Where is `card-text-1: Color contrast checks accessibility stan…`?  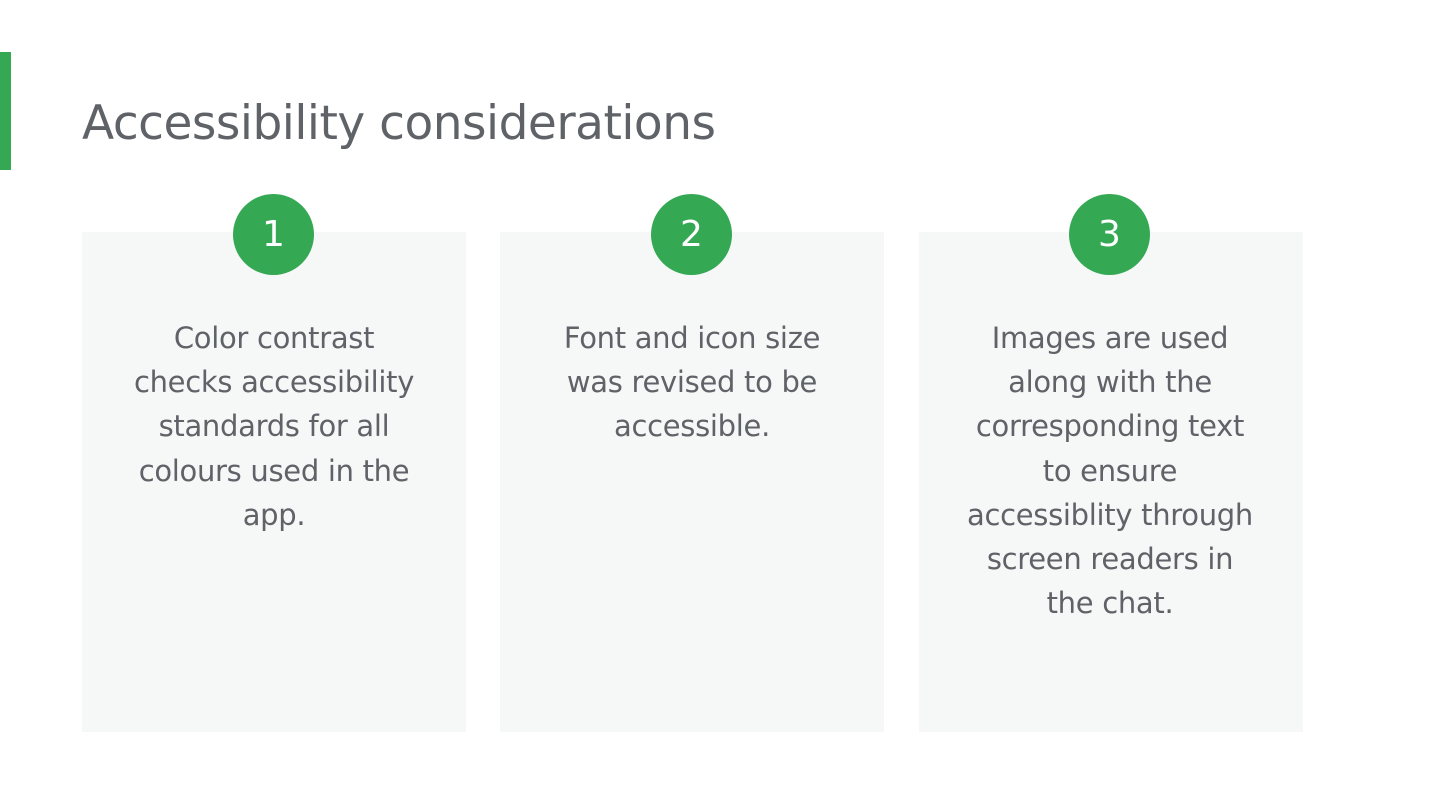
card-text-1: Color contrast checks accessibility stan… is located at coordinates (274, 426).